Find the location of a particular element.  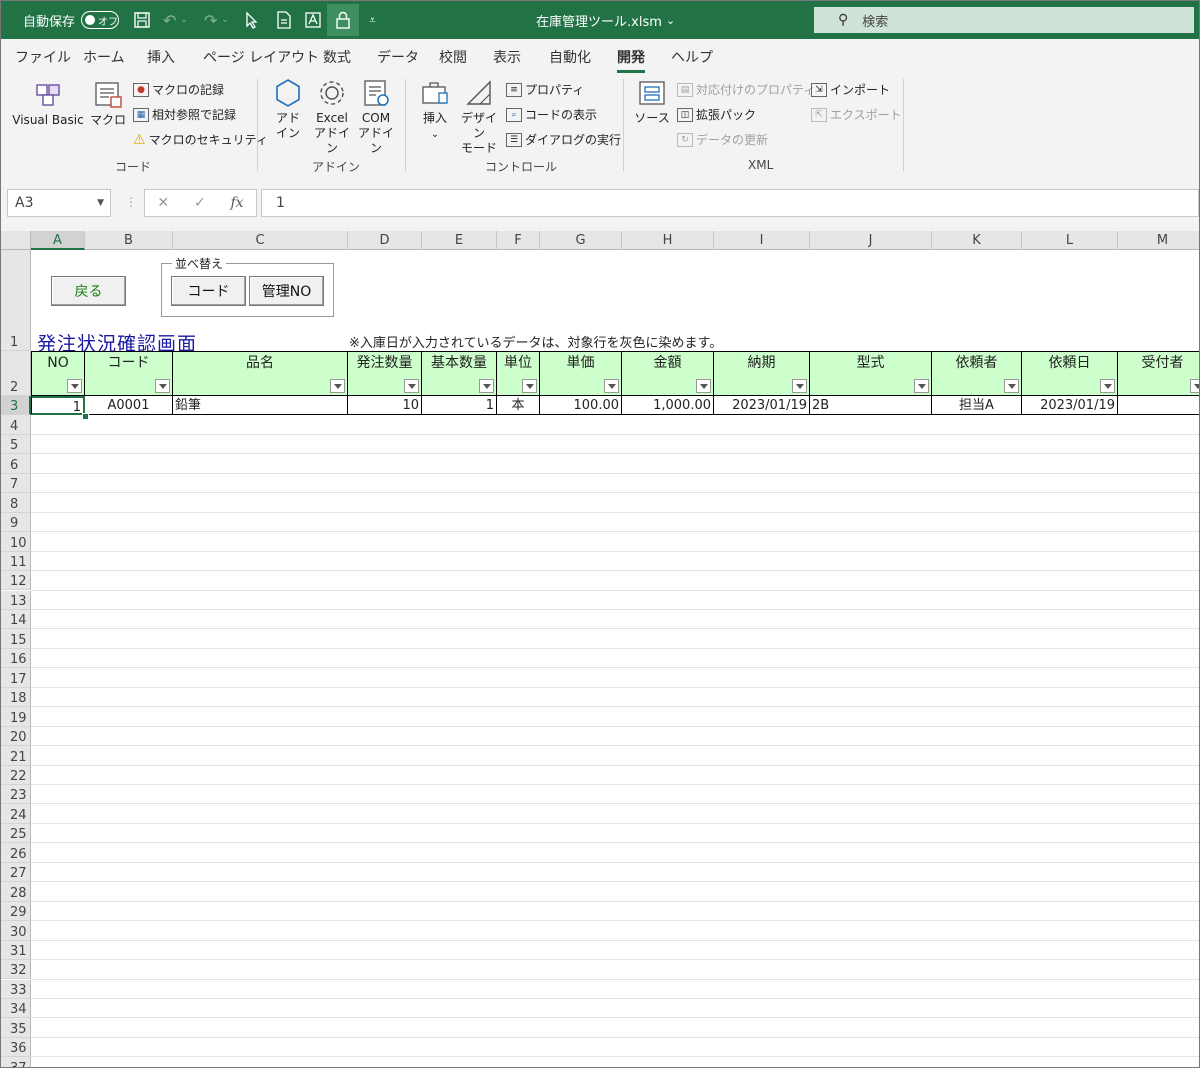

row-header: 24 is located at coordinates (16, 814).